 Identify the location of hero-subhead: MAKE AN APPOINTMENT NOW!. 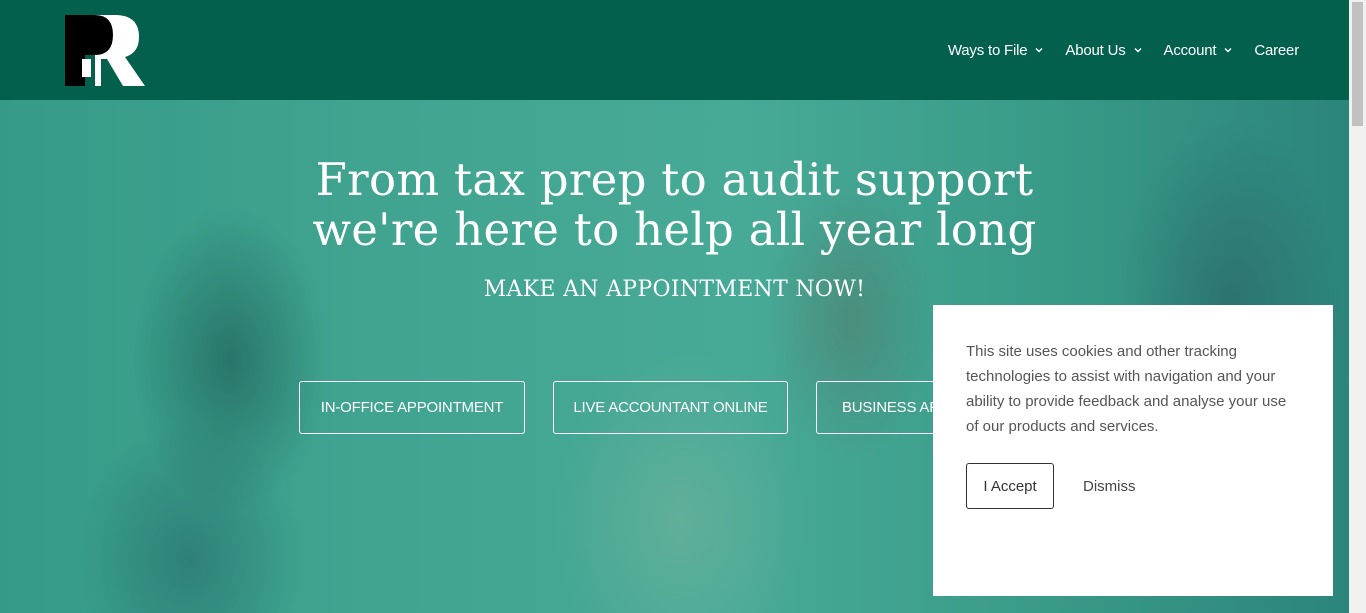
(674, 289).